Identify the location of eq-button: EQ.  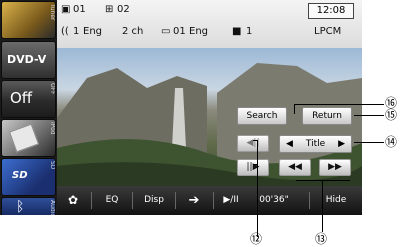
(112, 200).